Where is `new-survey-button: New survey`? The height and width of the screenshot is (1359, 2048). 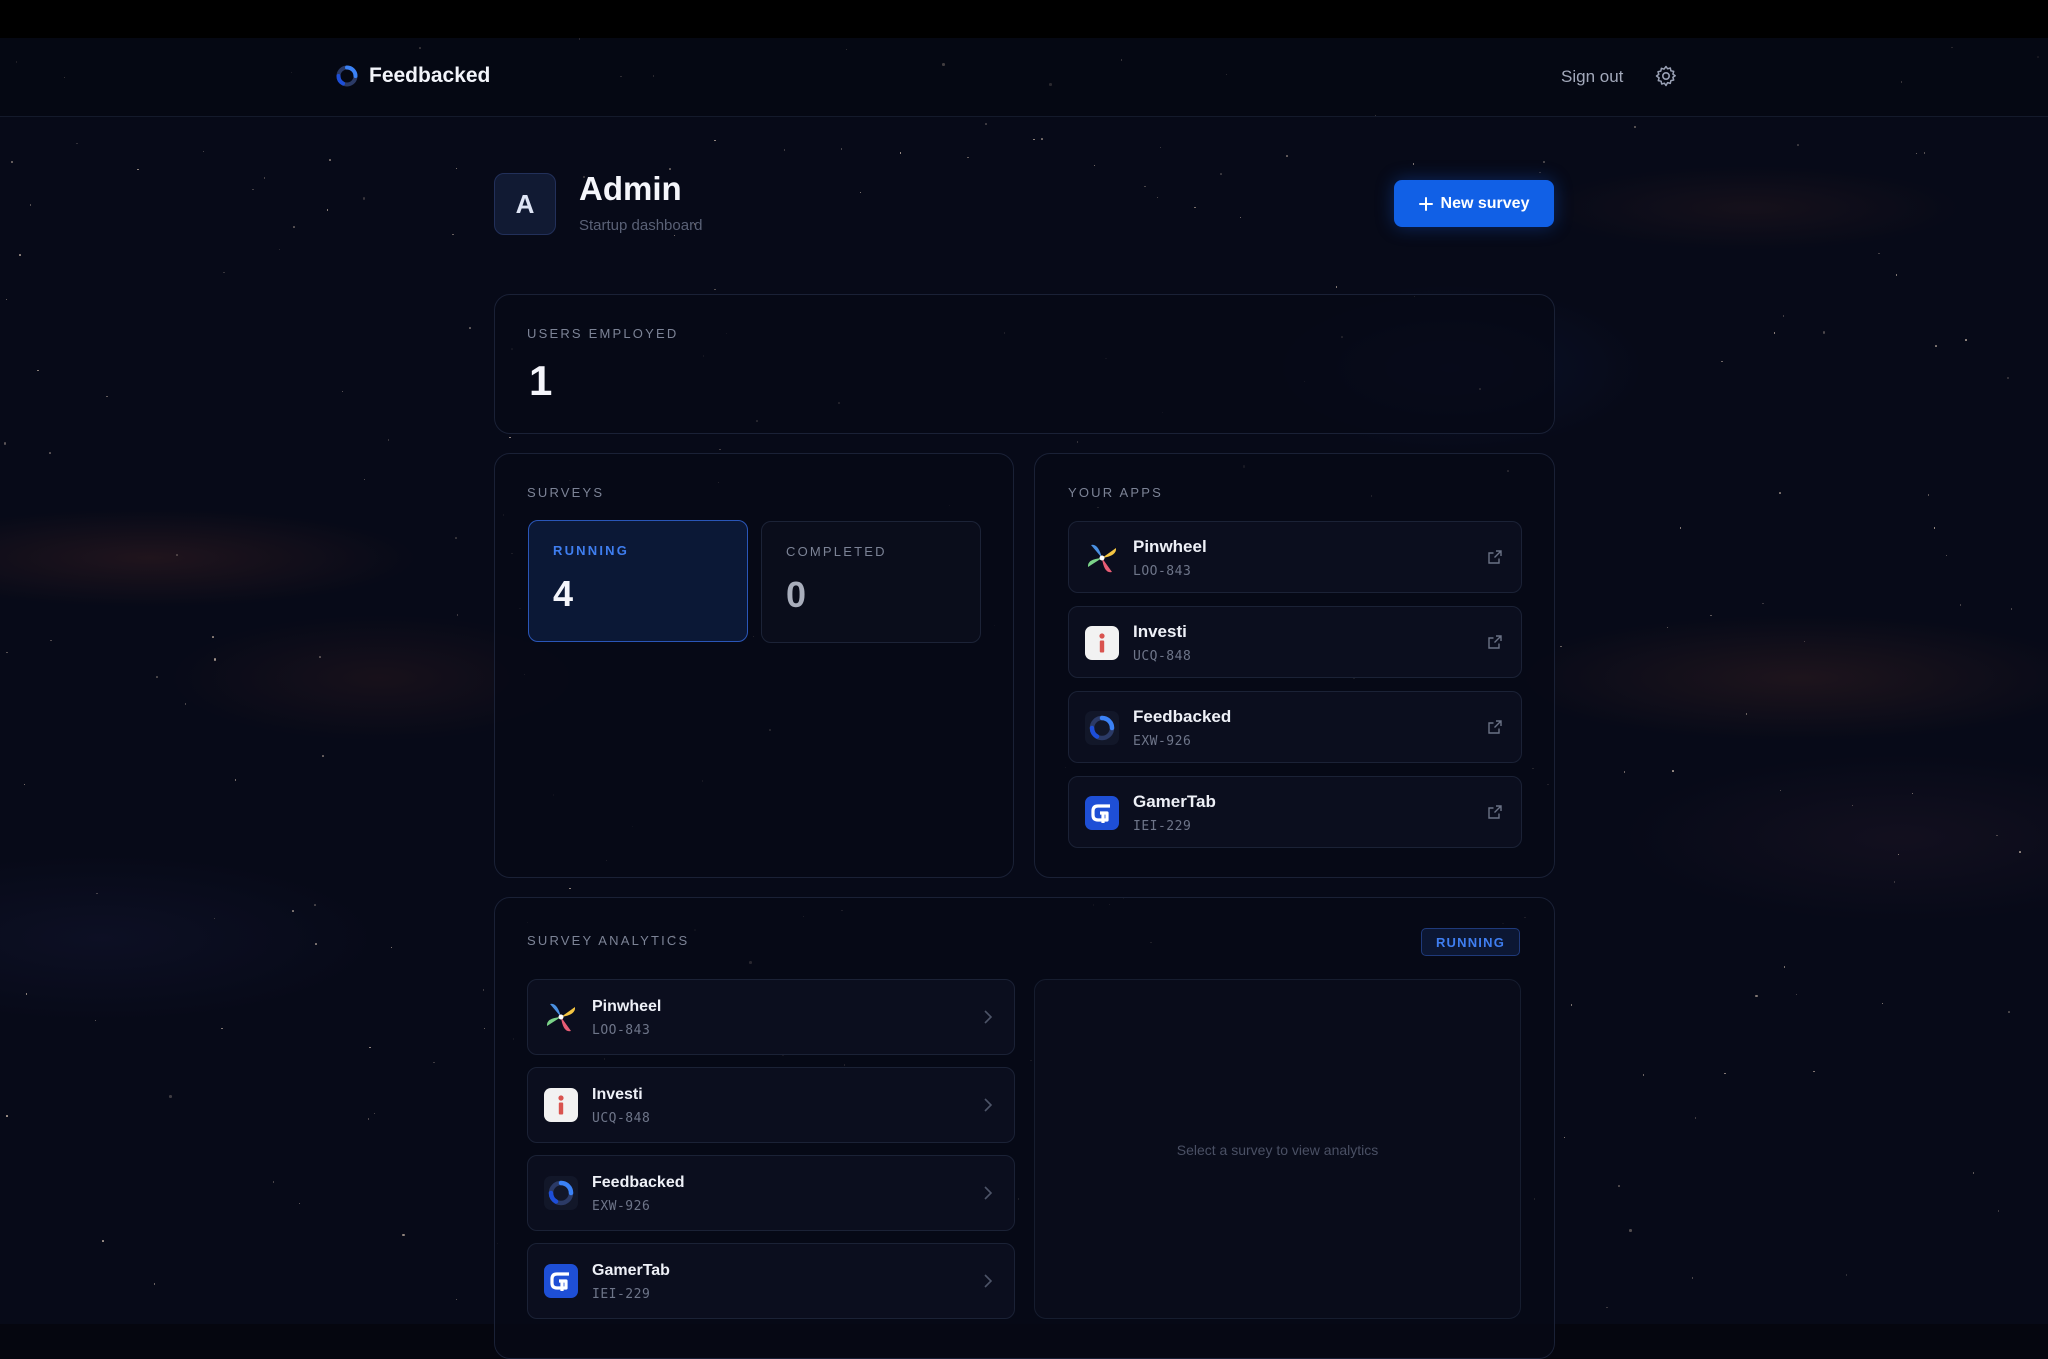
new-survey-button: New survey is located at coordinates (1474, 203).